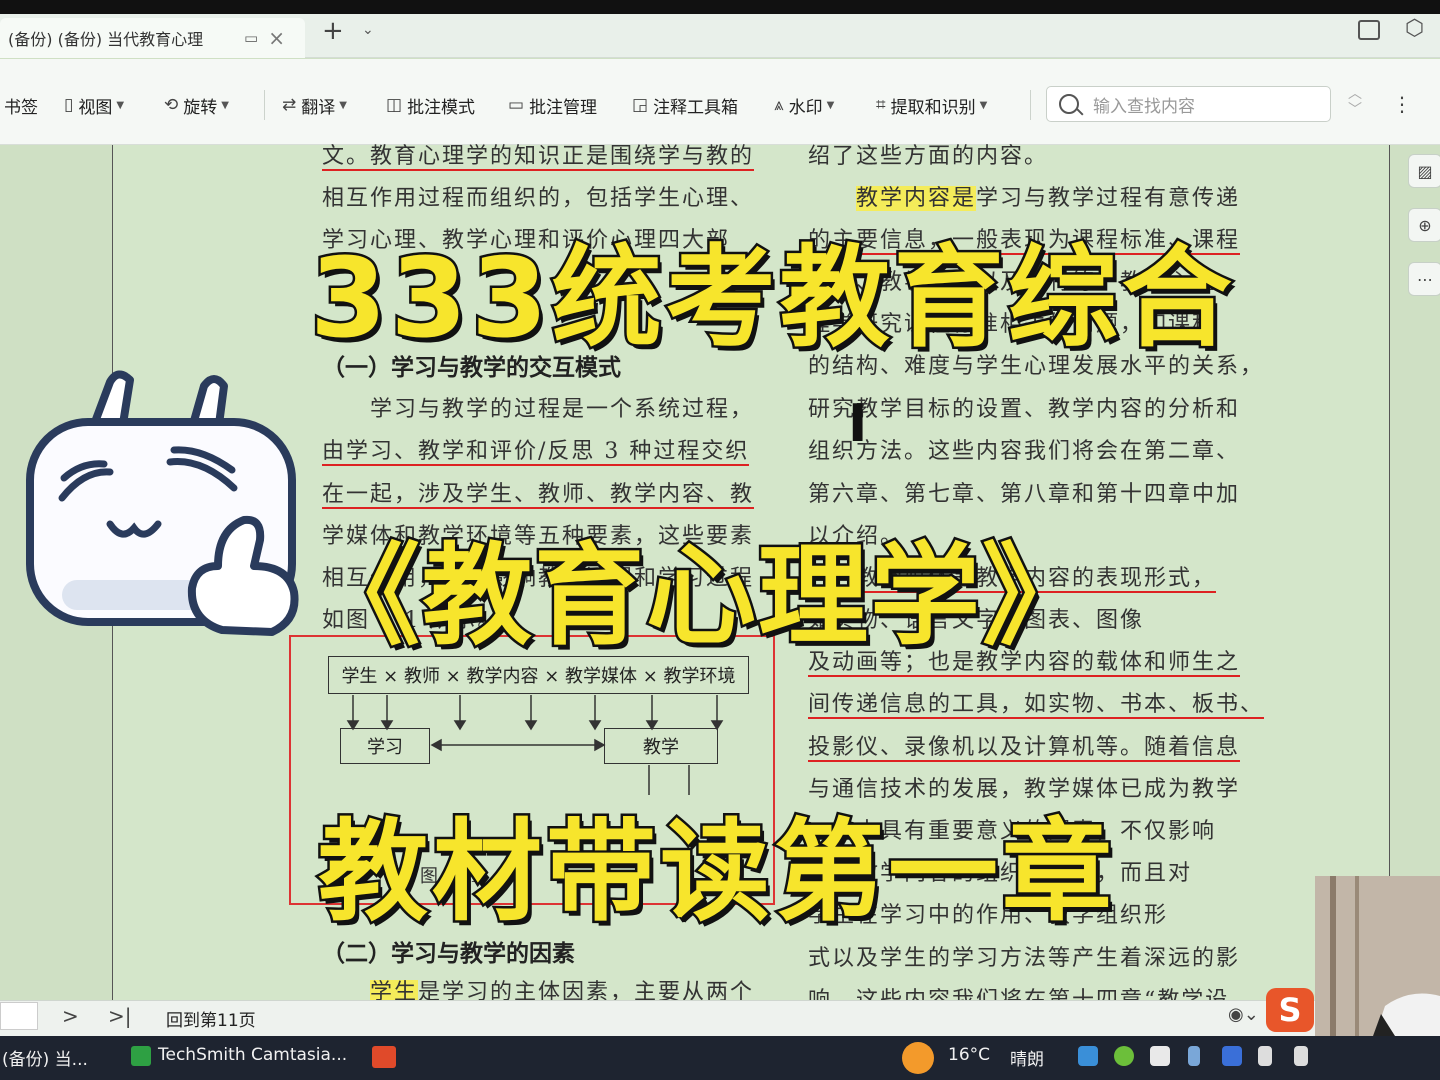  Describe the element at coordinates (563, 107) in the screenshot. I see `annotation-manage-label: 批注管理` at that location.